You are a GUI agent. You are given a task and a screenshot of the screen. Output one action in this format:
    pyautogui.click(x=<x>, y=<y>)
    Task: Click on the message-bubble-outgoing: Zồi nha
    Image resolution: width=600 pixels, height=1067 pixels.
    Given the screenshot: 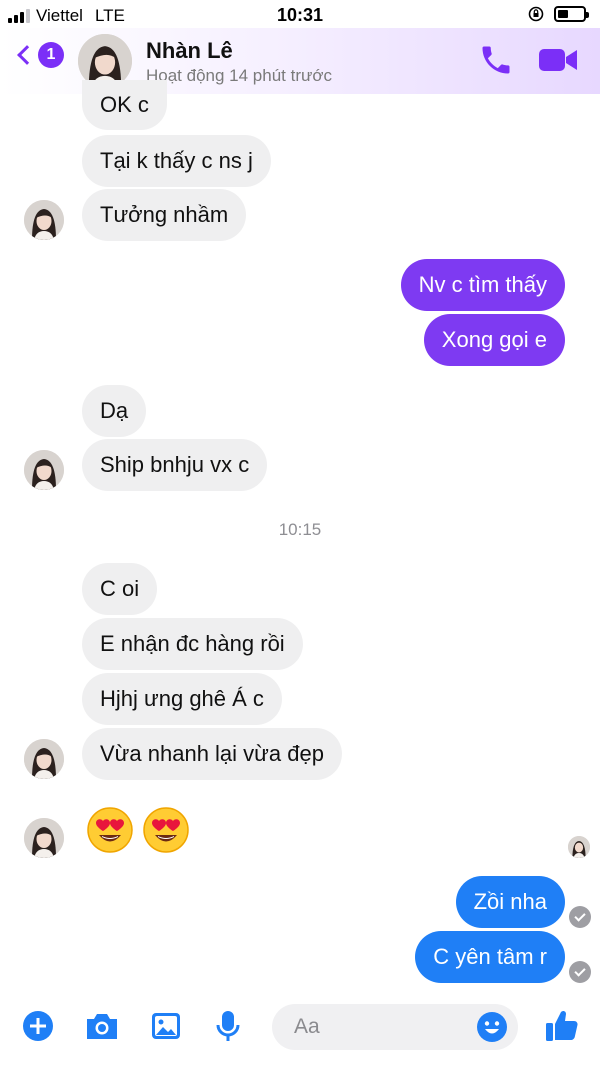 What is the action you would take?
    pyautogui.click(x=510, y=902)
    